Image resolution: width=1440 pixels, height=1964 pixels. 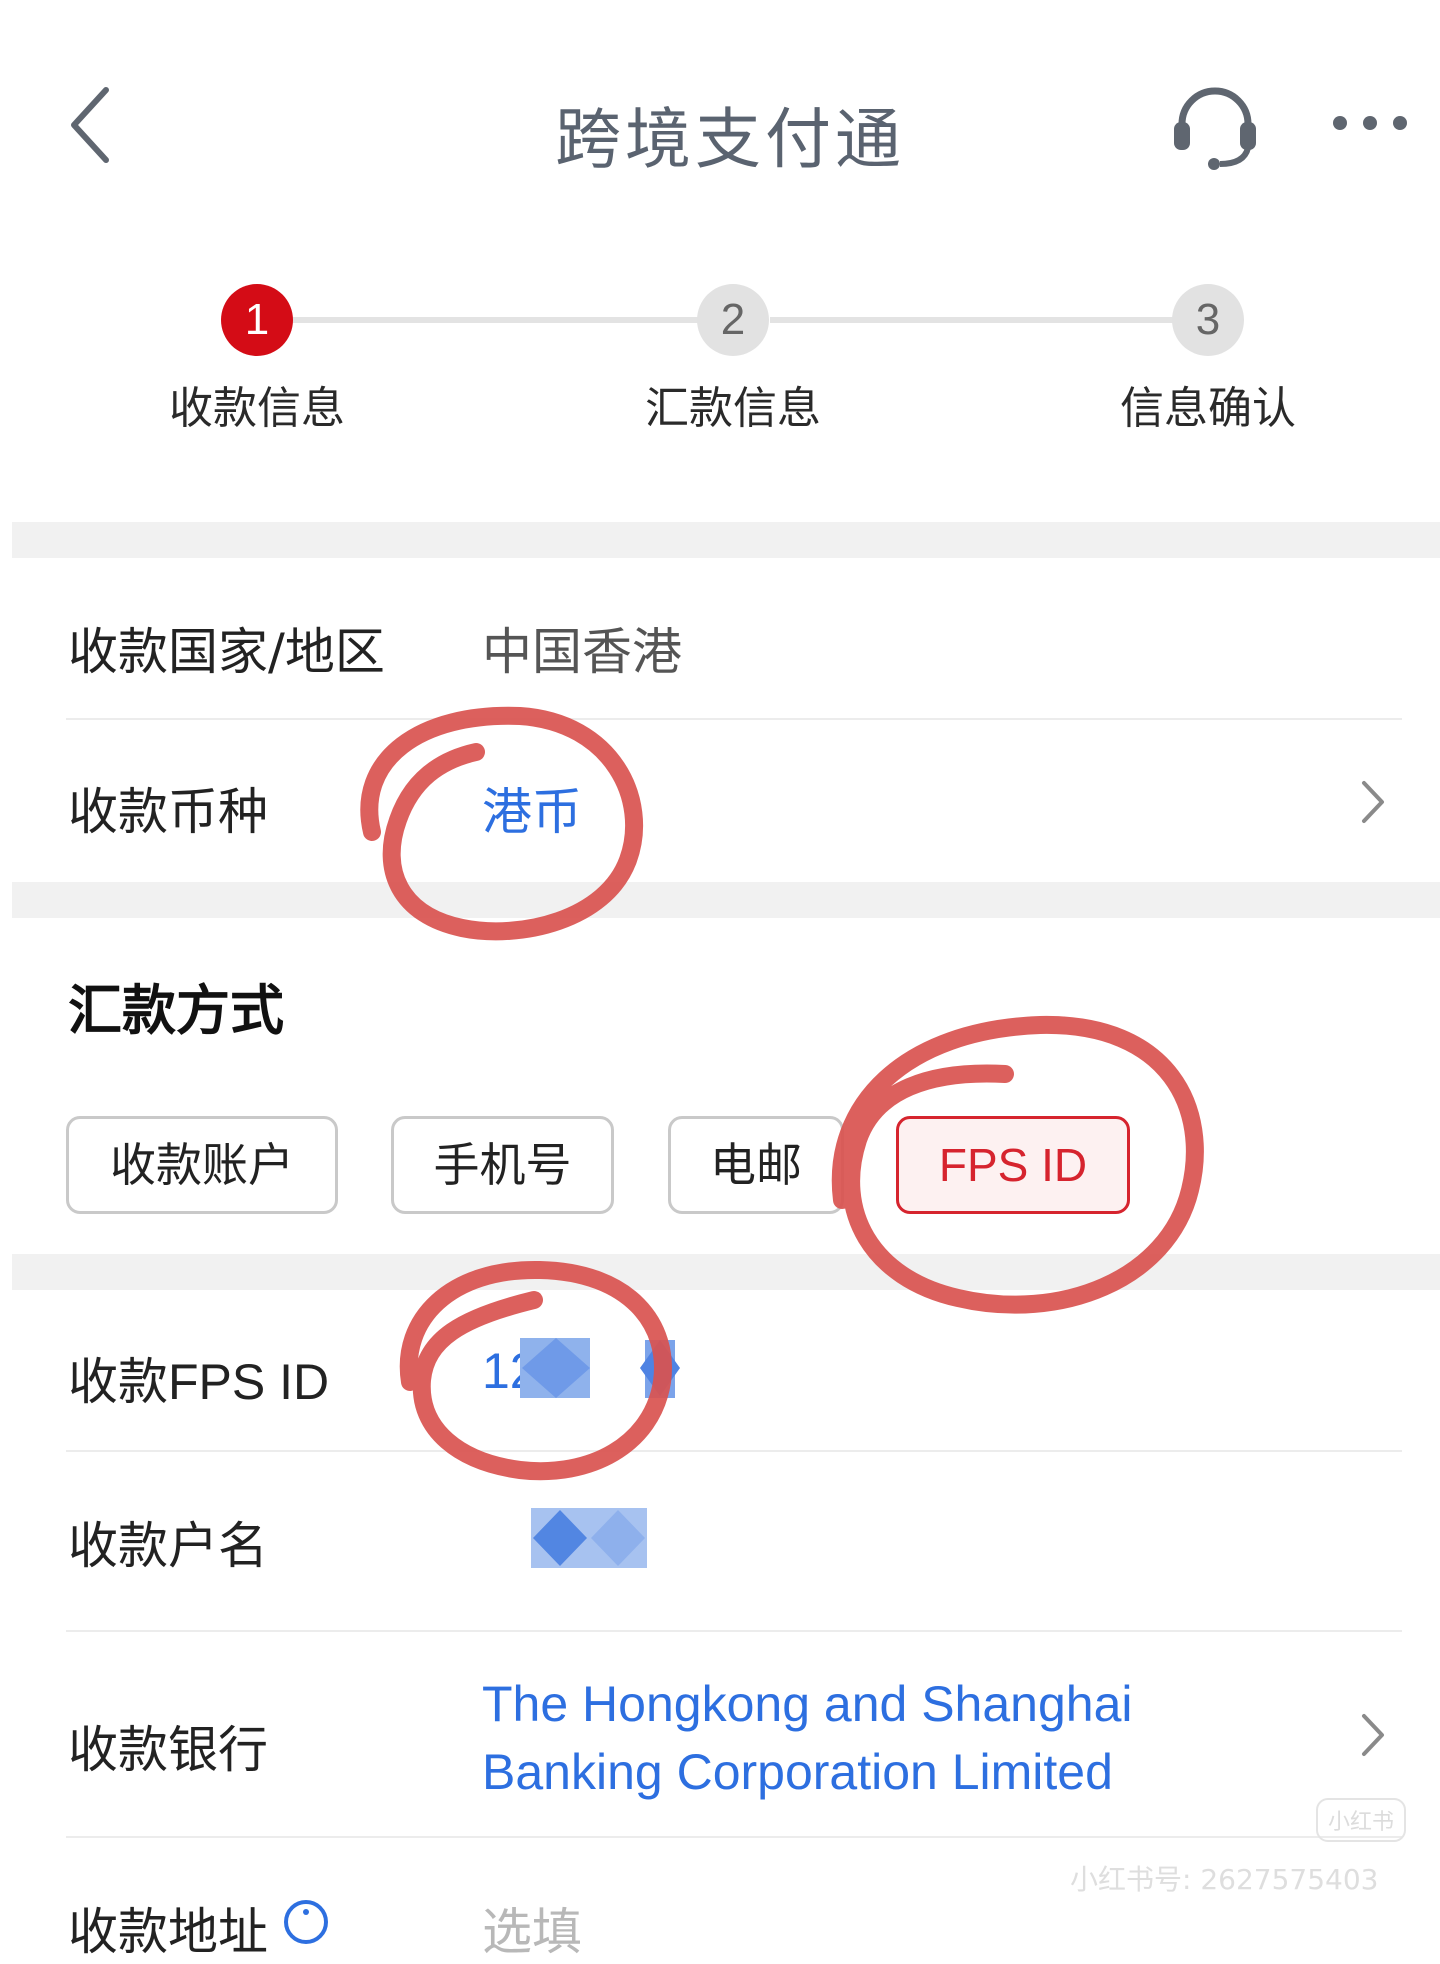 I want to click on account-name-label: 收款户名, so click(x=168, y=1546).